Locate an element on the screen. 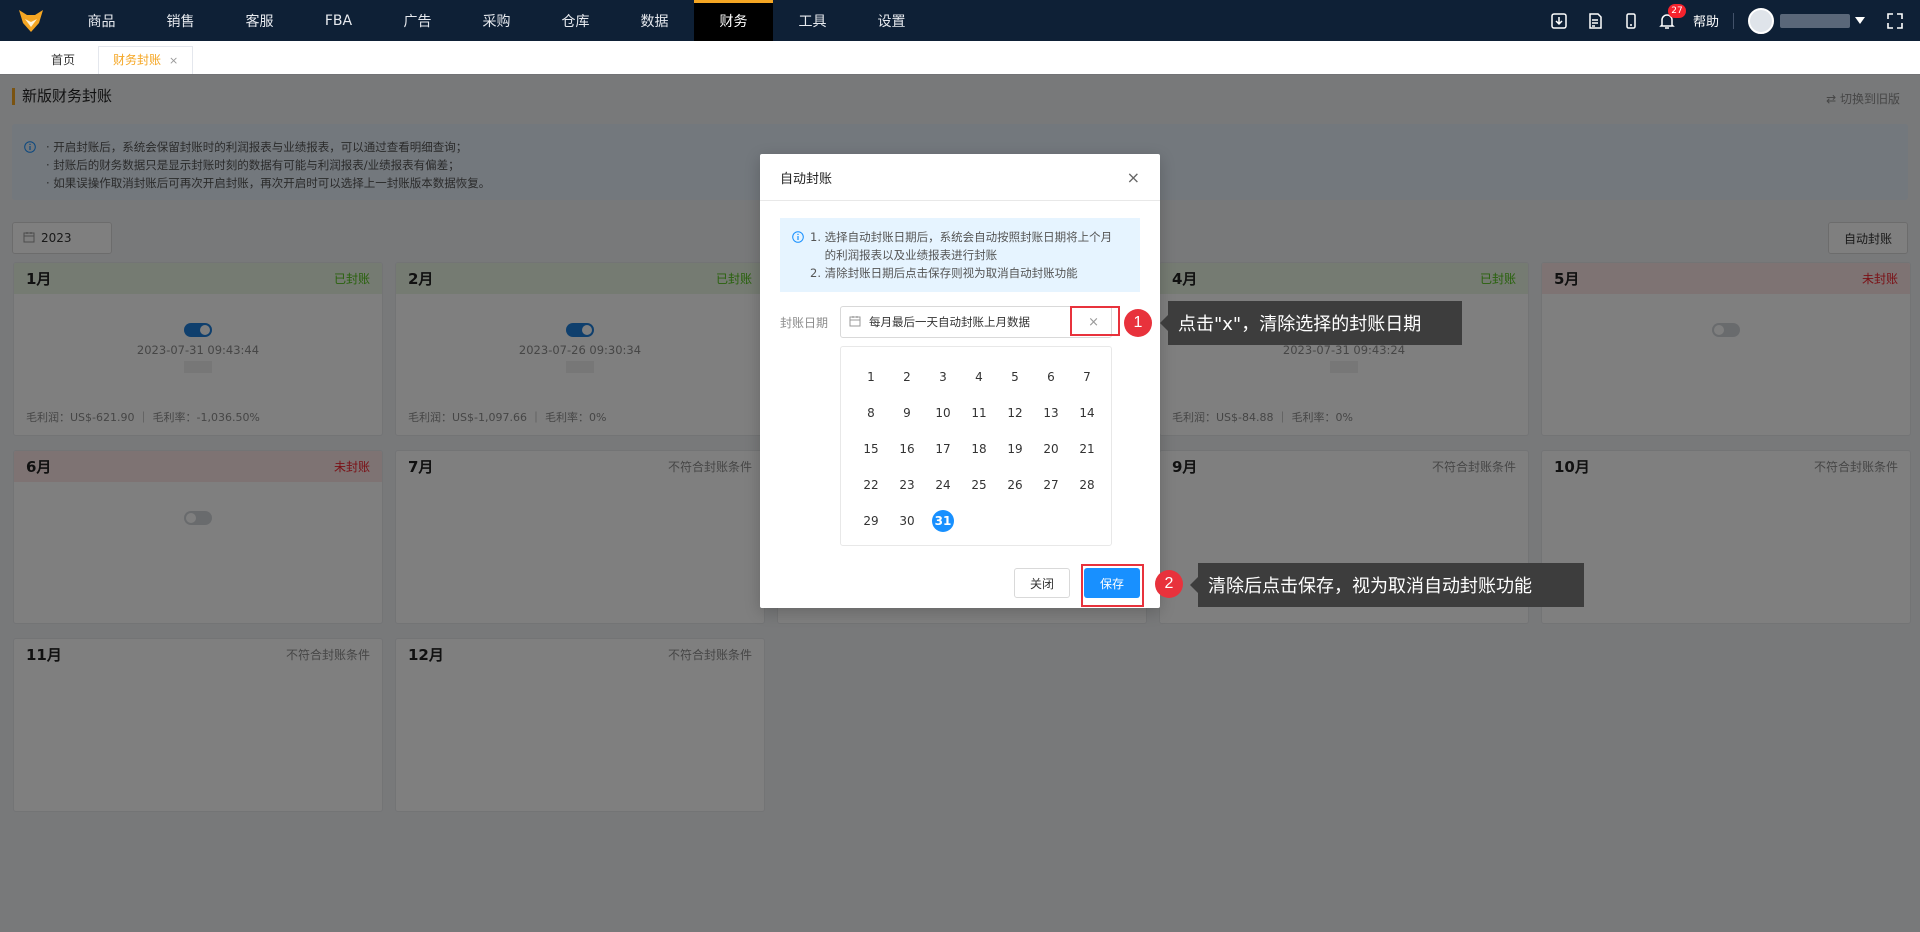  step-badge: 2 is located at coordinates (1169, 584).